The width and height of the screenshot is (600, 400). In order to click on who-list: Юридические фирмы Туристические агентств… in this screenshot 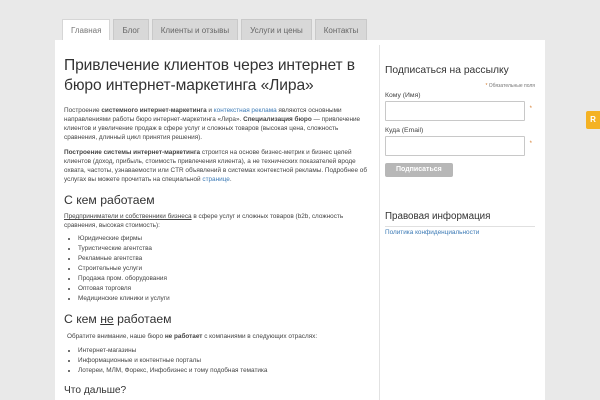, I will do `click(219, 269)`.